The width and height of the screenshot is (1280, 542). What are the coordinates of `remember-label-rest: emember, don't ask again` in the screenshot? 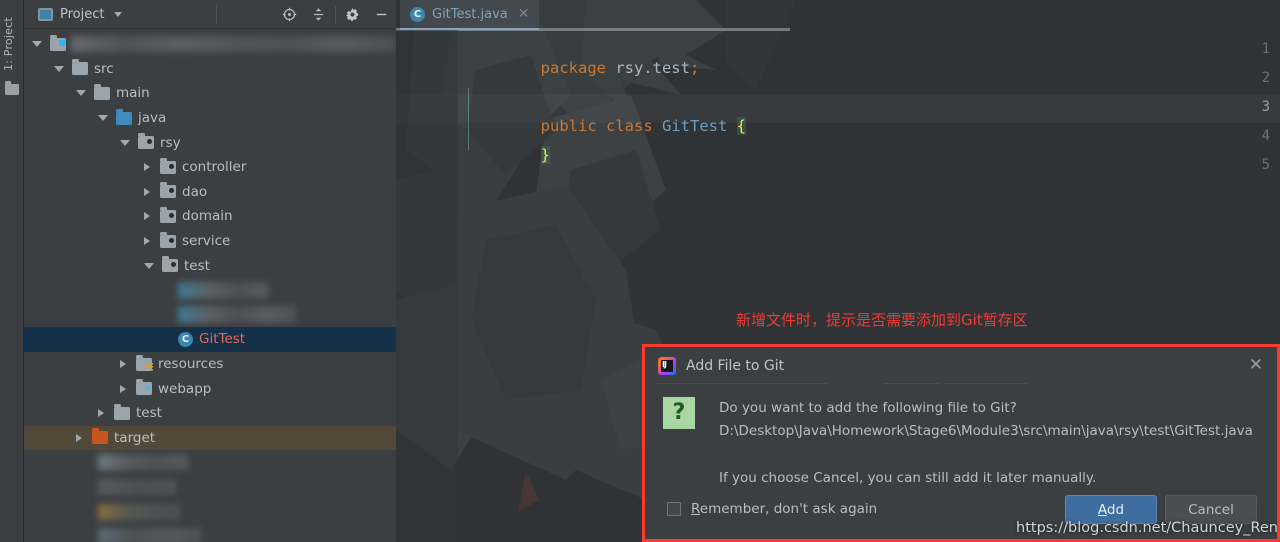 It's located at (788, 509).